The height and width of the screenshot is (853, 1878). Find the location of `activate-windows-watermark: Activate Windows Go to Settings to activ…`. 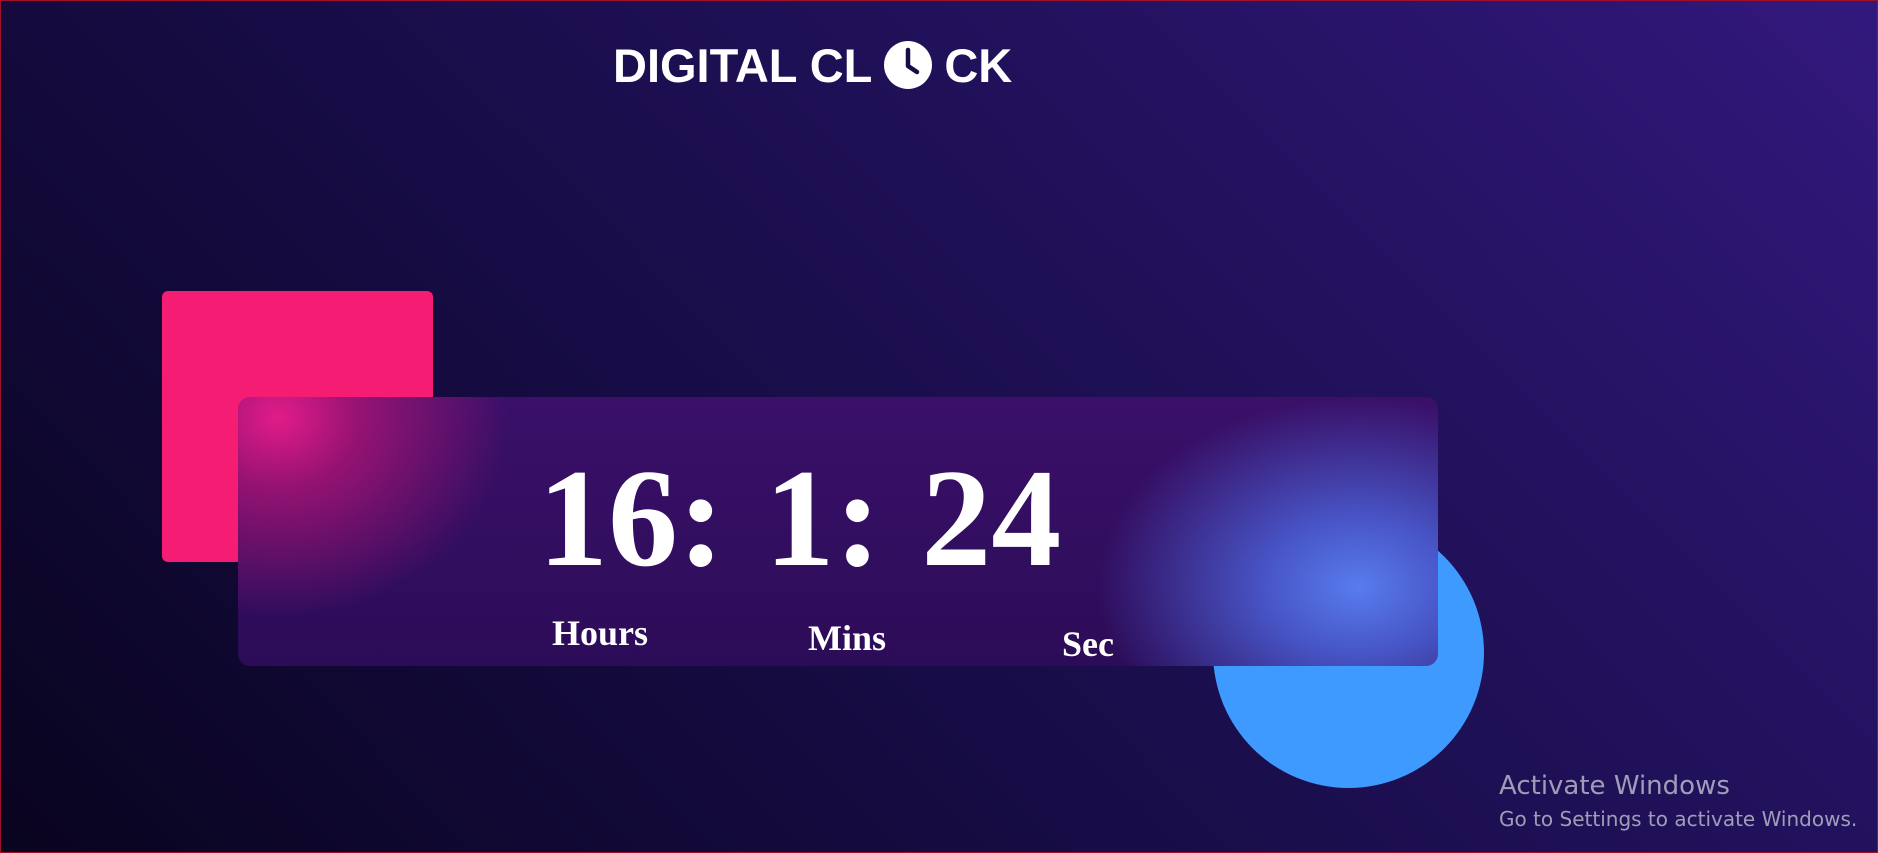

activate-windows-watermark: Activate Windows Go to Settings to activ… is located at coordinates (1678, 802).